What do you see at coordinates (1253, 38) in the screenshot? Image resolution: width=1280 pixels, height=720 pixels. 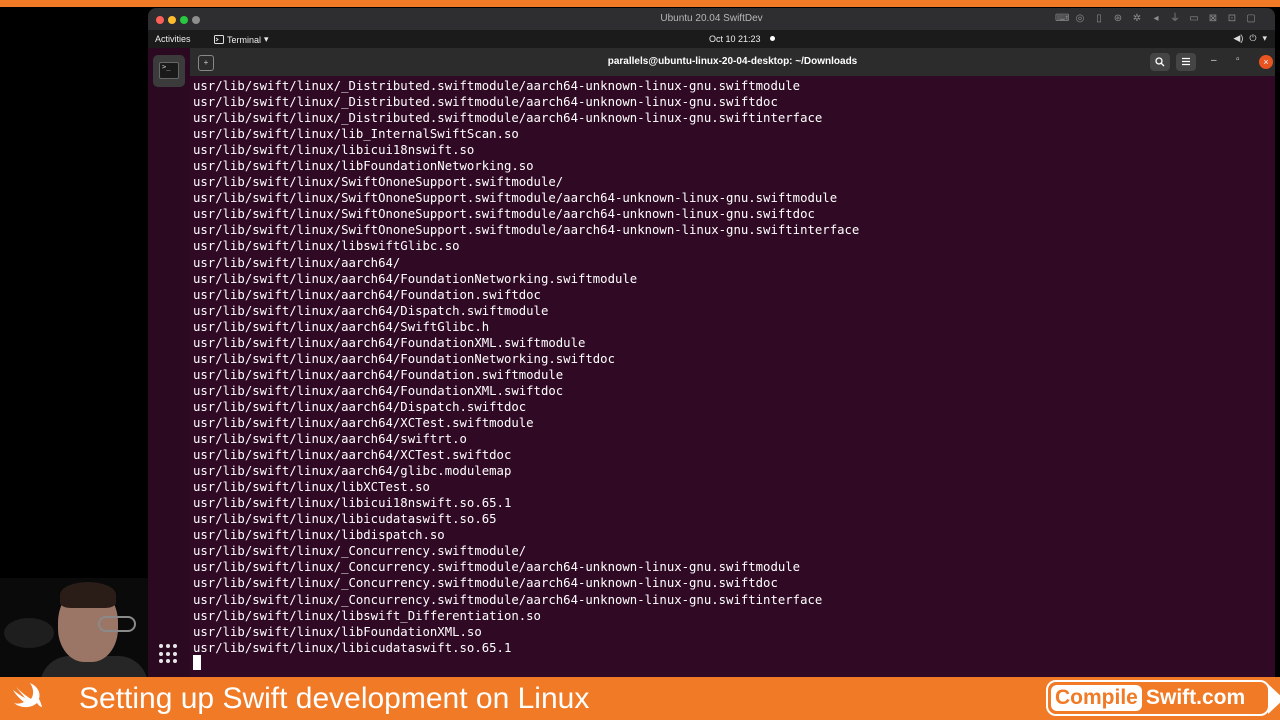 I see `power-icon: ⏻` at bounding box center [1253, 38].